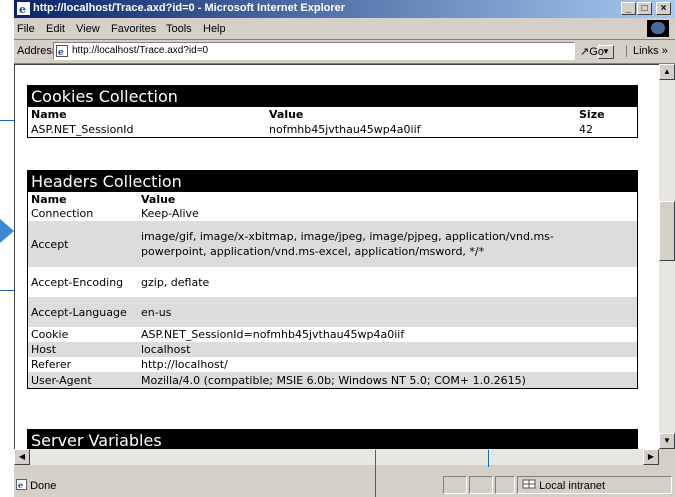 This screenshot has width=675, height=497. What do you see at coordinates (82, 129) in the screenshot?
I see `cookie-name: ASP.NET_SessionId` at bounding box center [82, 129].